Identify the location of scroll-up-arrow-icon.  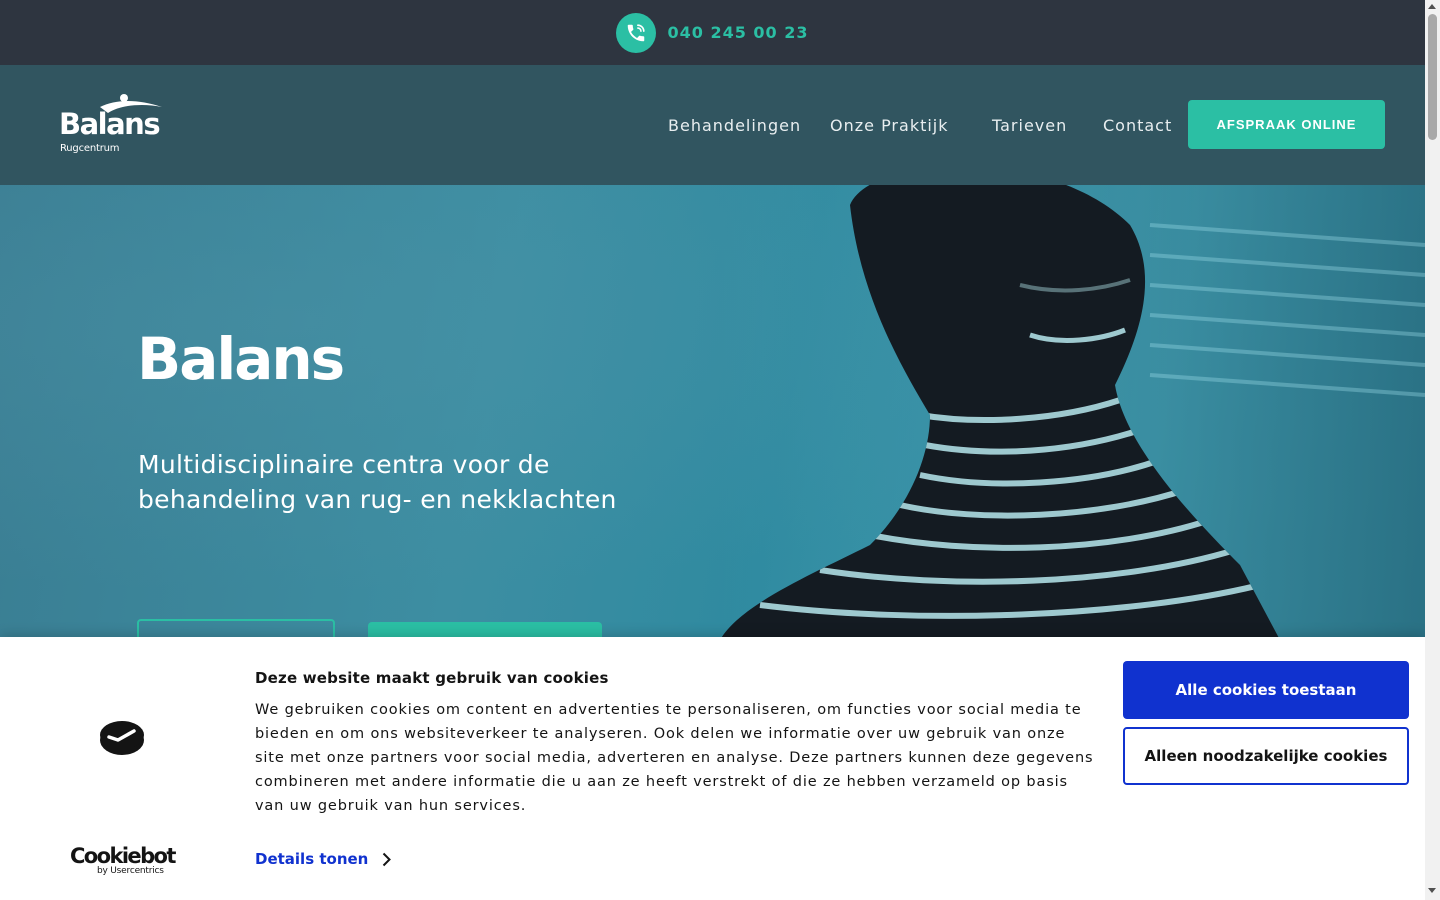
(1432, 6).